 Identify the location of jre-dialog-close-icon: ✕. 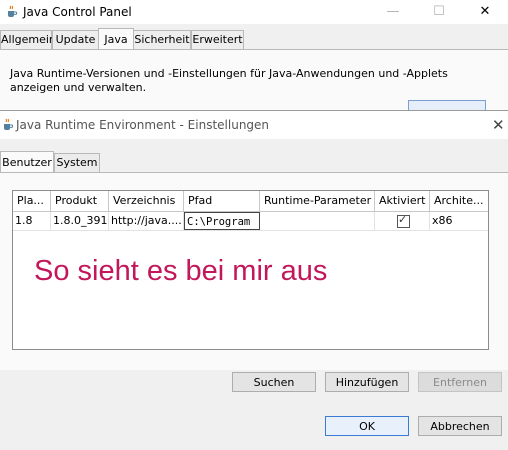
(498, 125).